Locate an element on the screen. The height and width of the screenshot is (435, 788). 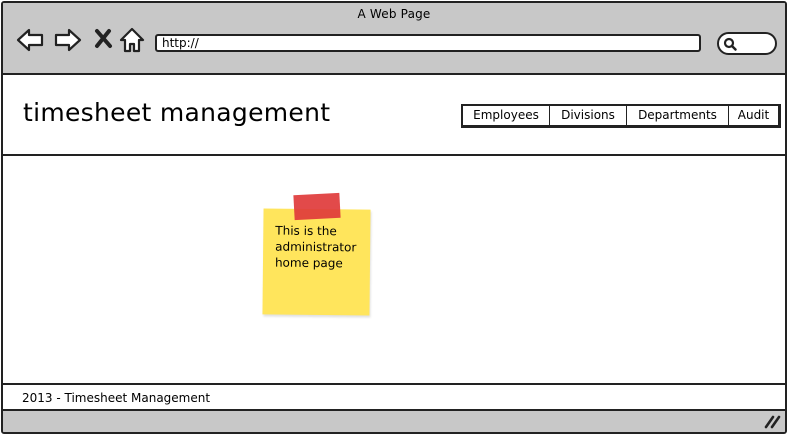
forward-arrow-icon is located at coordinates (68, 40).